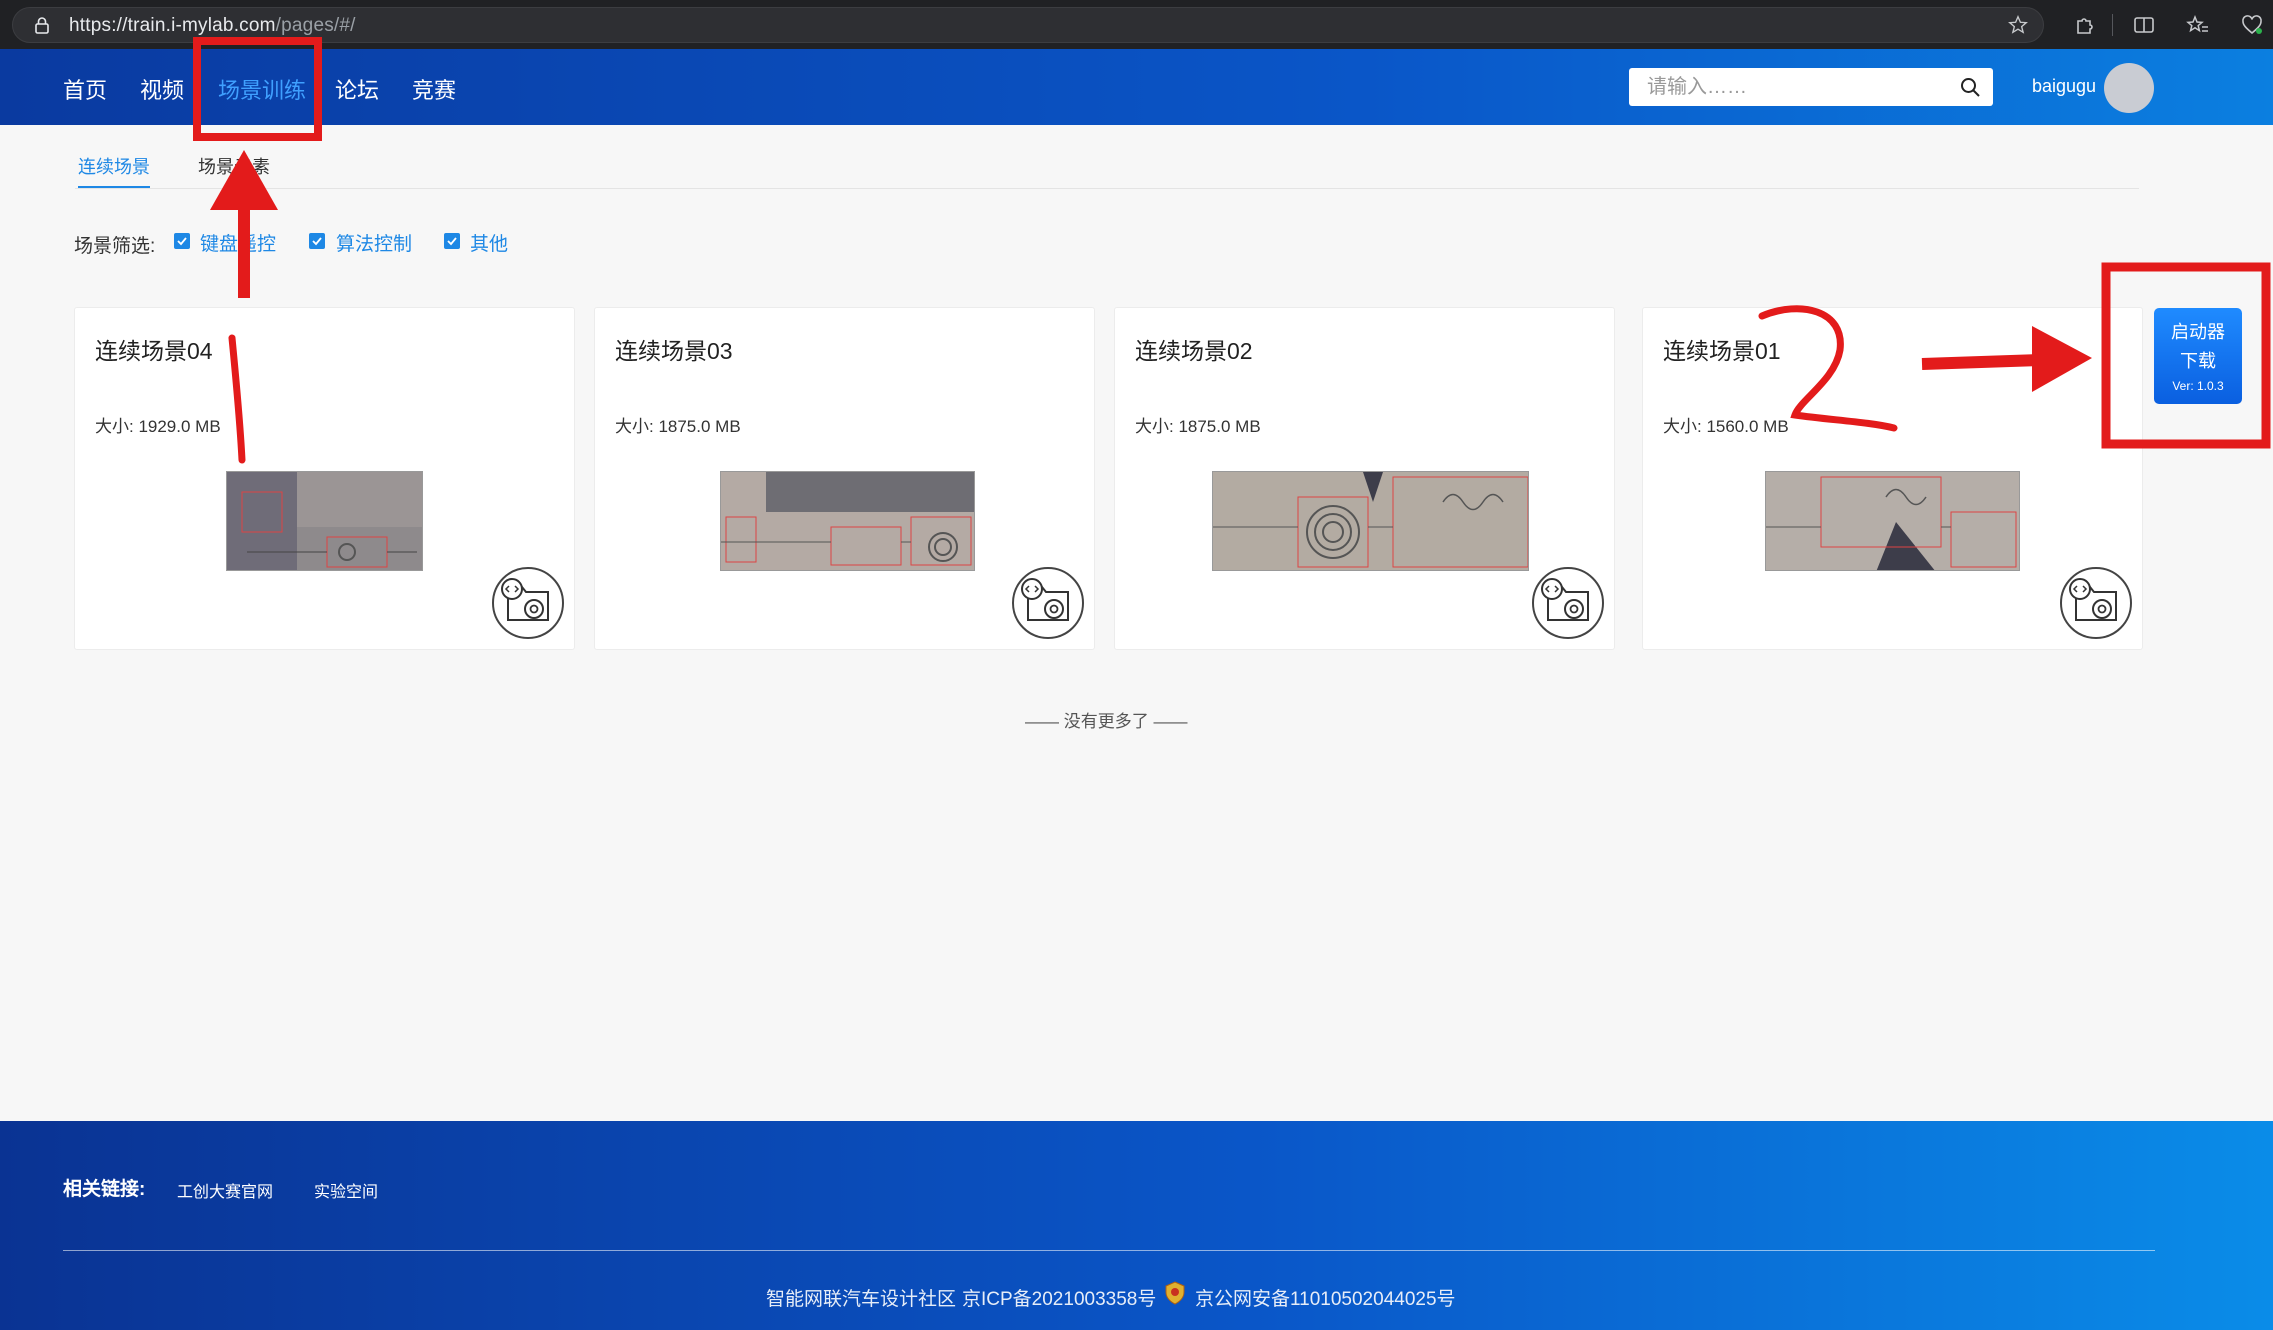 This screenshot has height=1330, width=2273. Describe the element at coordinates (104, 1189) in the screenshot. I see `footer-links-label: 相关链接:` at that location.